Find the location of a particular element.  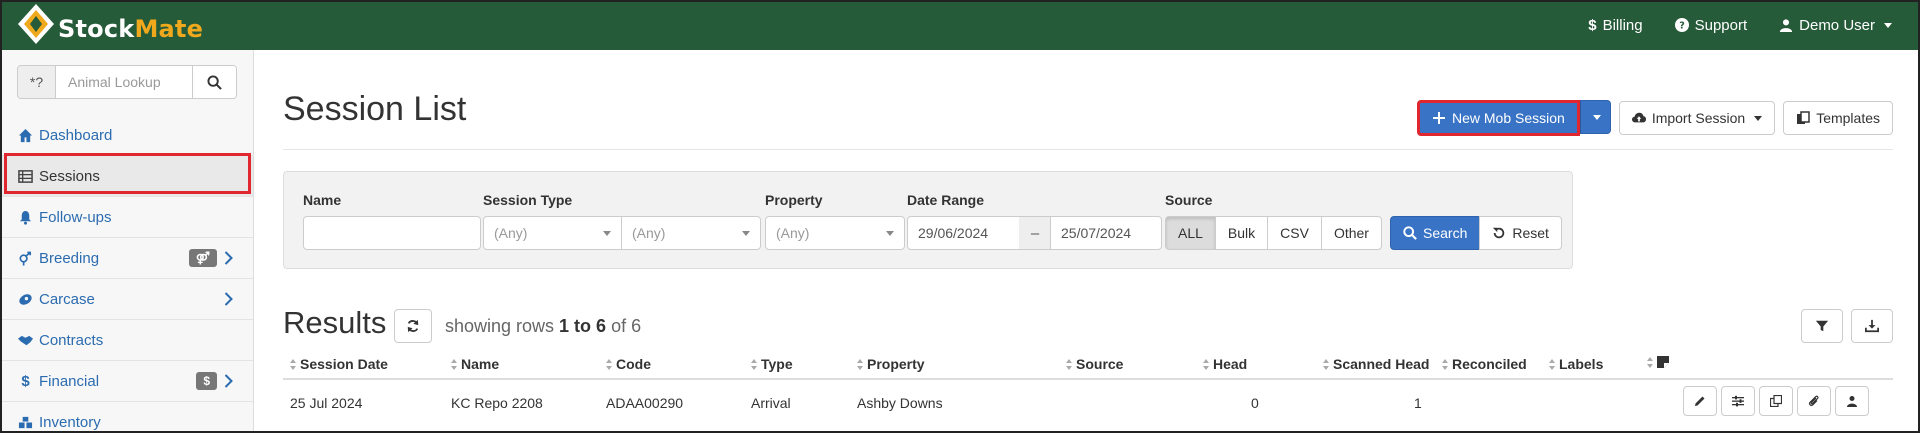

wildcard-addon: *? is located at coordinates (37, 82).